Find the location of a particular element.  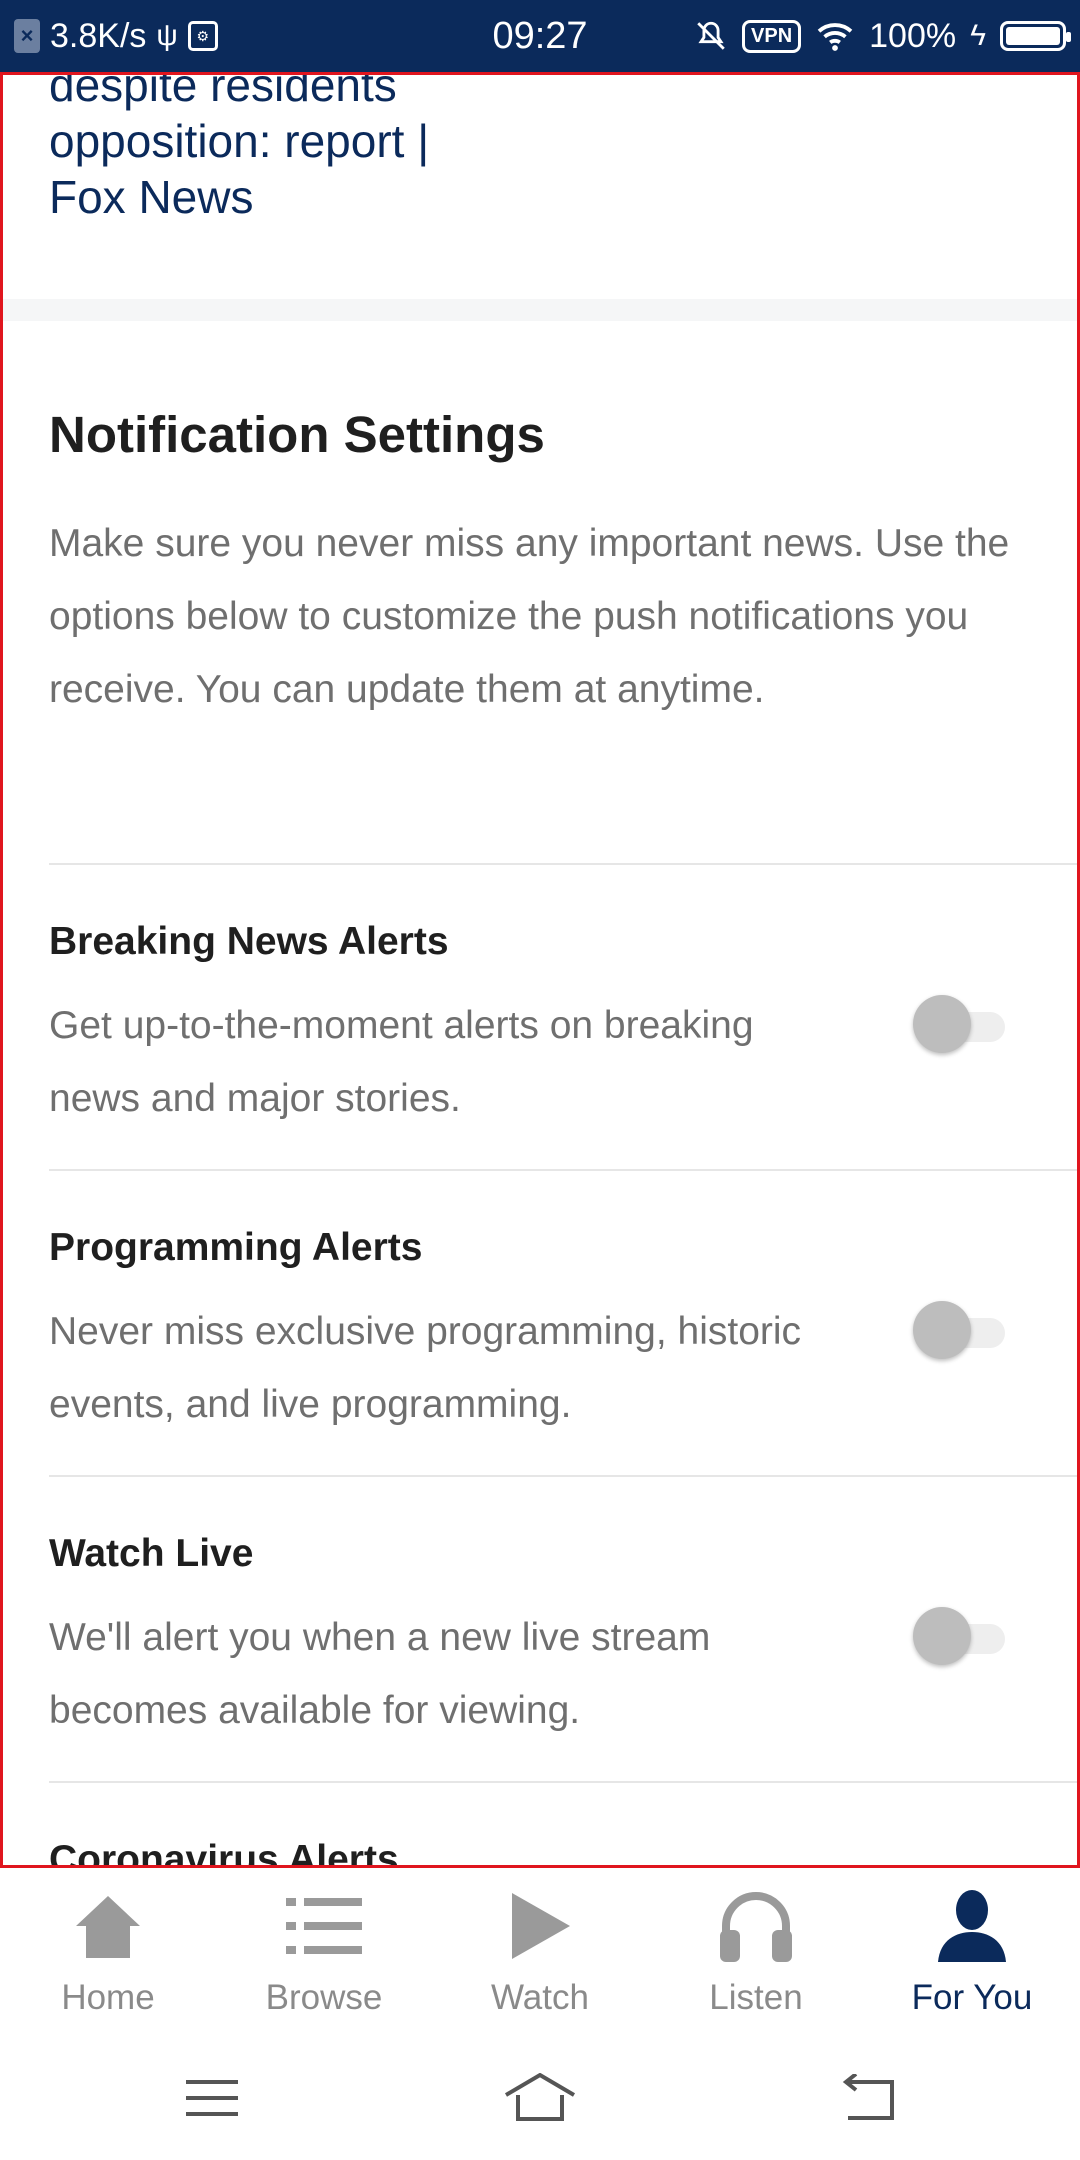

back-icon is located at coordinates (868, 2097).